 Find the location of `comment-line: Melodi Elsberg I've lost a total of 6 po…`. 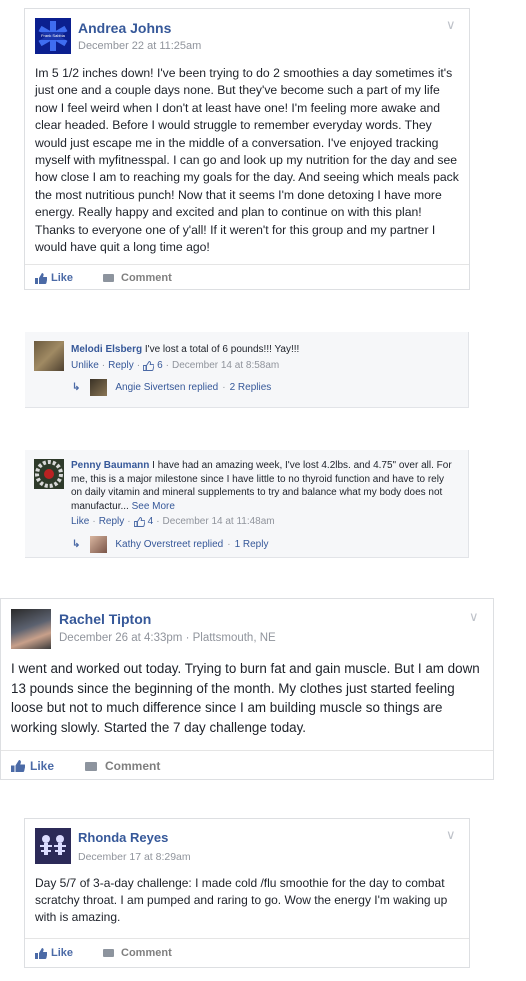

comment-line: Melodi Elsberg I've lost a total of 6 po… is located at coordinates (185, 349).